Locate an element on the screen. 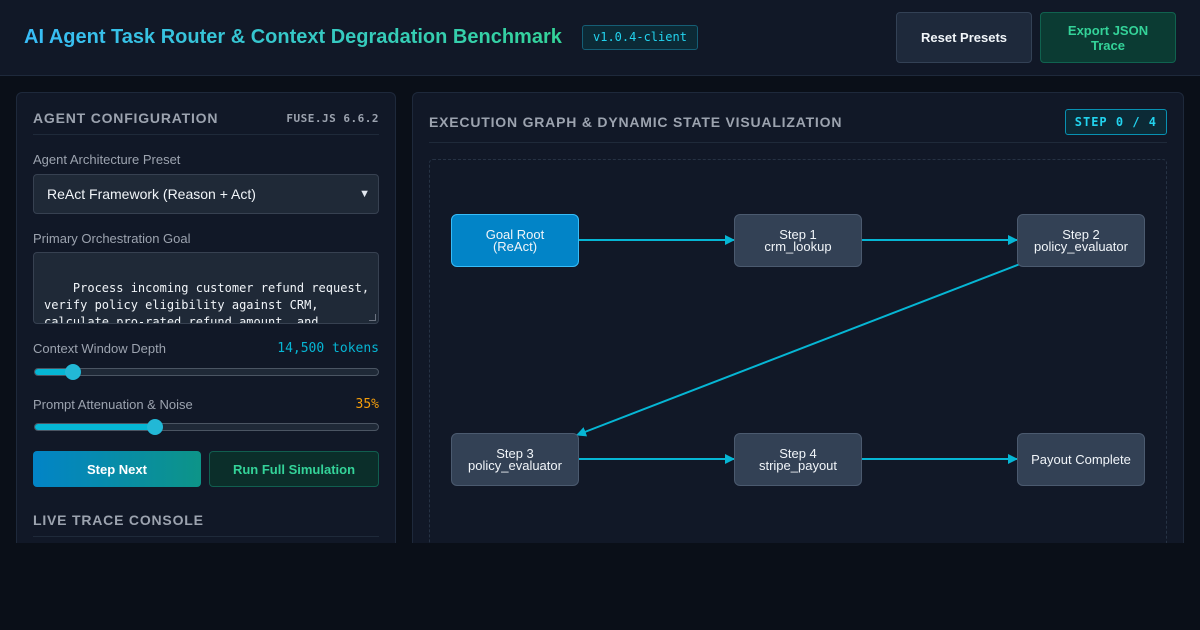 This screenshot has height=630, width=1200. node-step-3: Step 3 policy_evaluator is located at coordinates (515, 459).